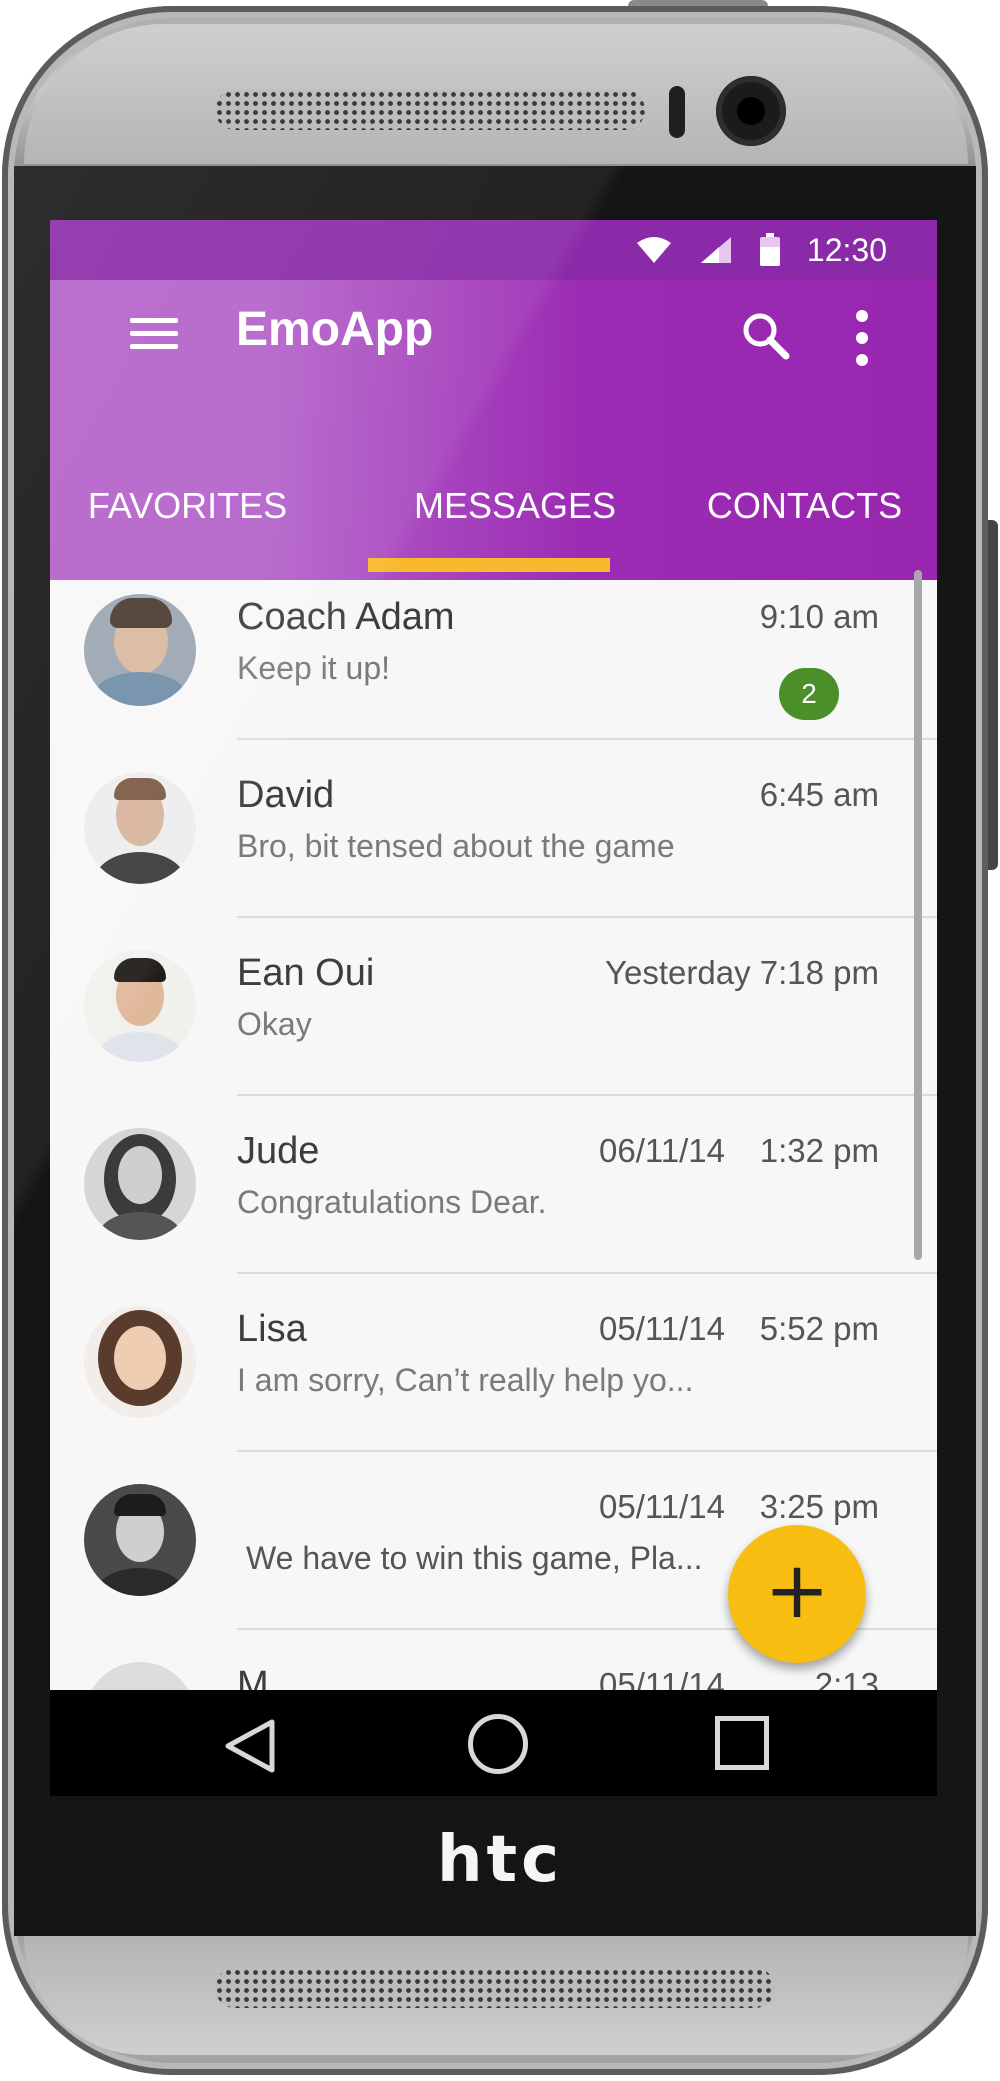 This screenshot has width=1000, height=2081. I want to click on tab-bar: FAVORITES MESSAGES CONTACTS, so click(493, 516).